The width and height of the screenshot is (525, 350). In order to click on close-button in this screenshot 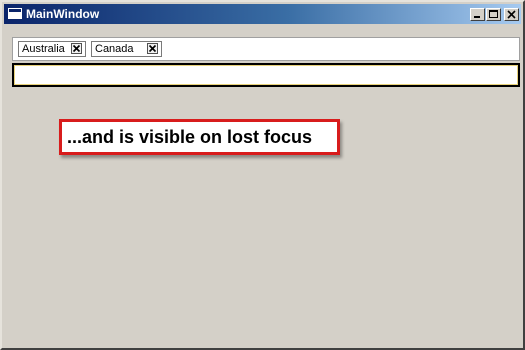, I will do `click(511, 14)`.